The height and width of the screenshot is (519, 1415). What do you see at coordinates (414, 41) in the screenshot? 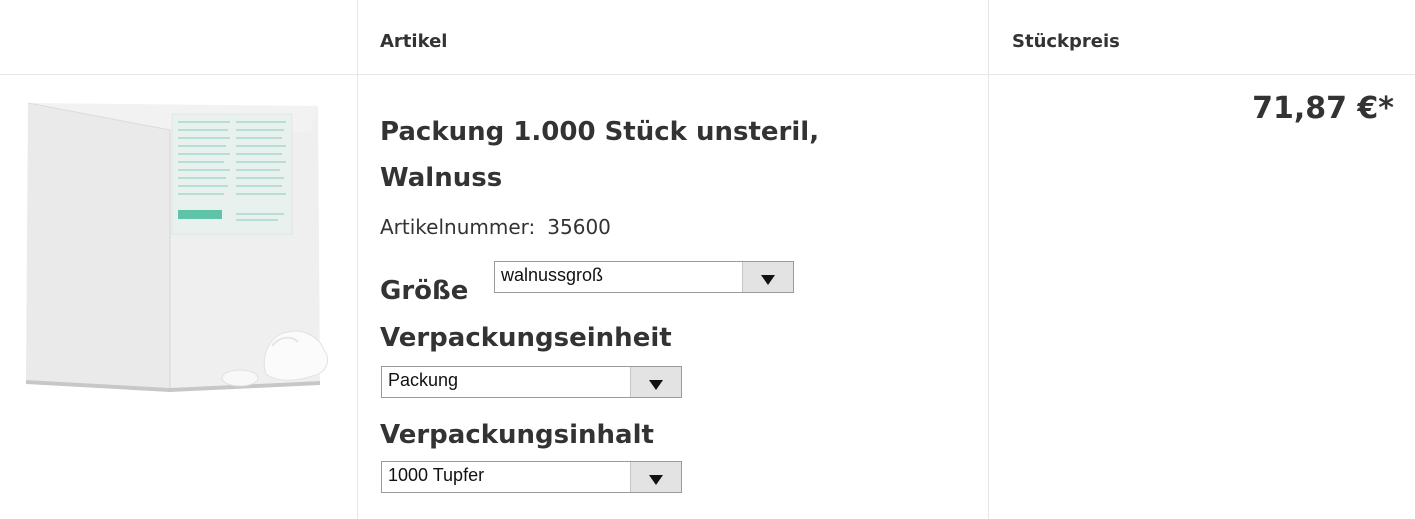
I see `column-header-article: Artikel` at bounding box center [414, 41].